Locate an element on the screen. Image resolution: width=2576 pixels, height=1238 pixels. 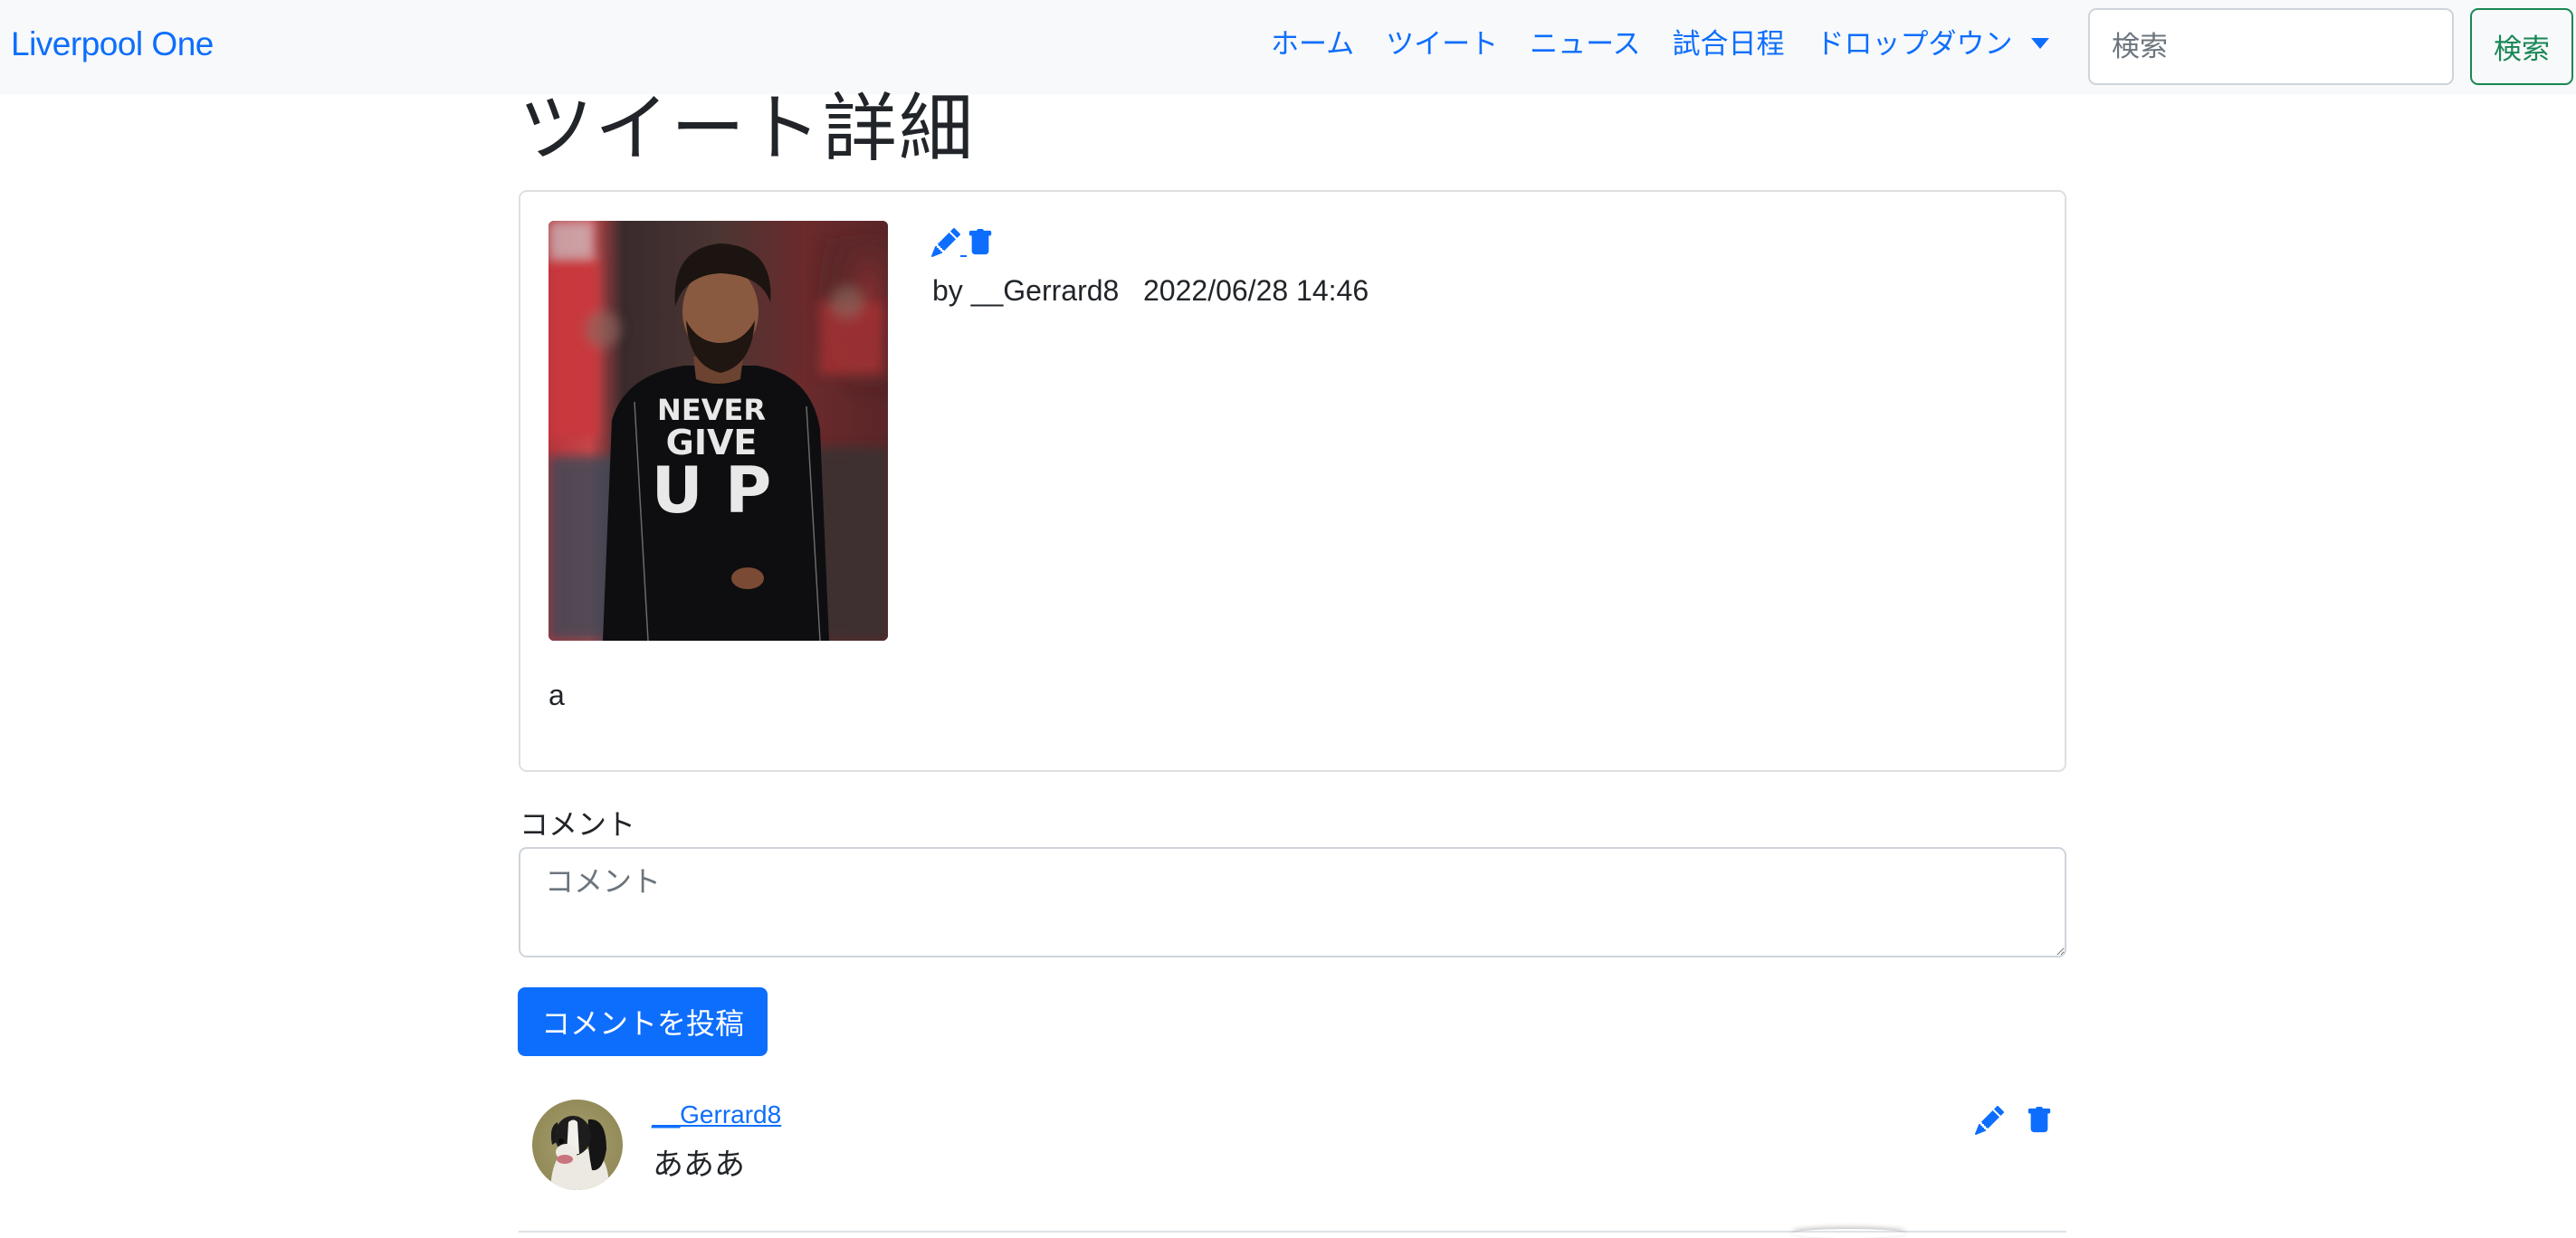
comment-username-link: __Gerrard8 is located at coordinates (716, 1115).